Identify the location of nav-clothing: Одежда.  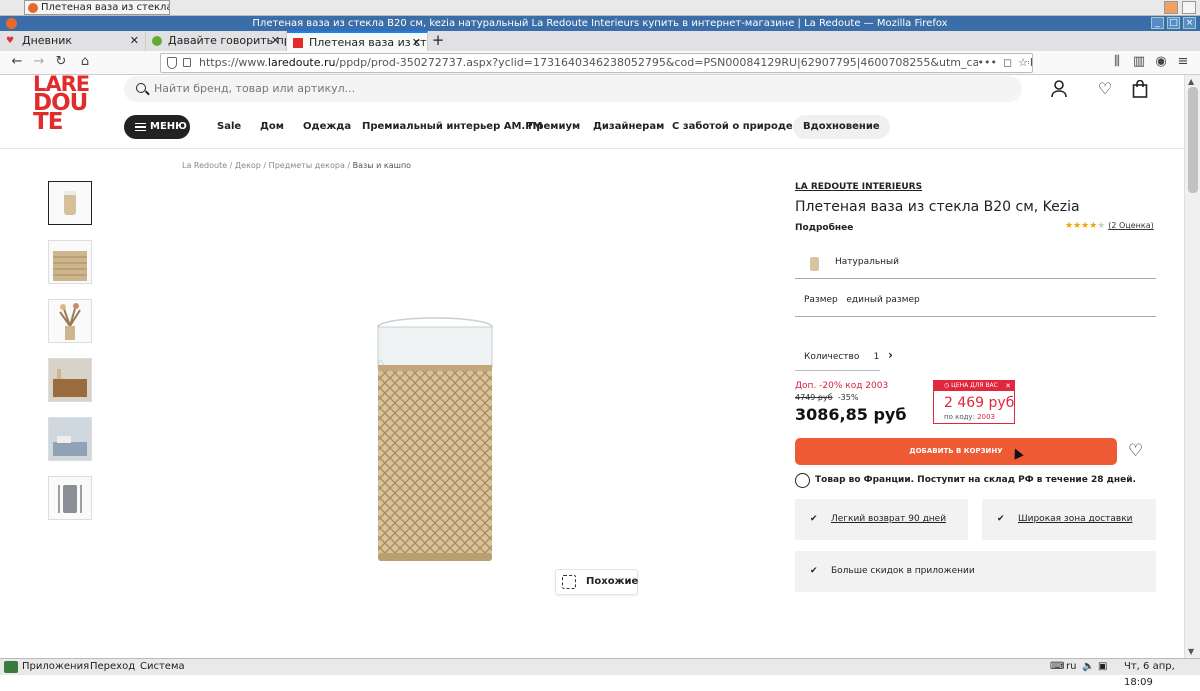
(327, 127).